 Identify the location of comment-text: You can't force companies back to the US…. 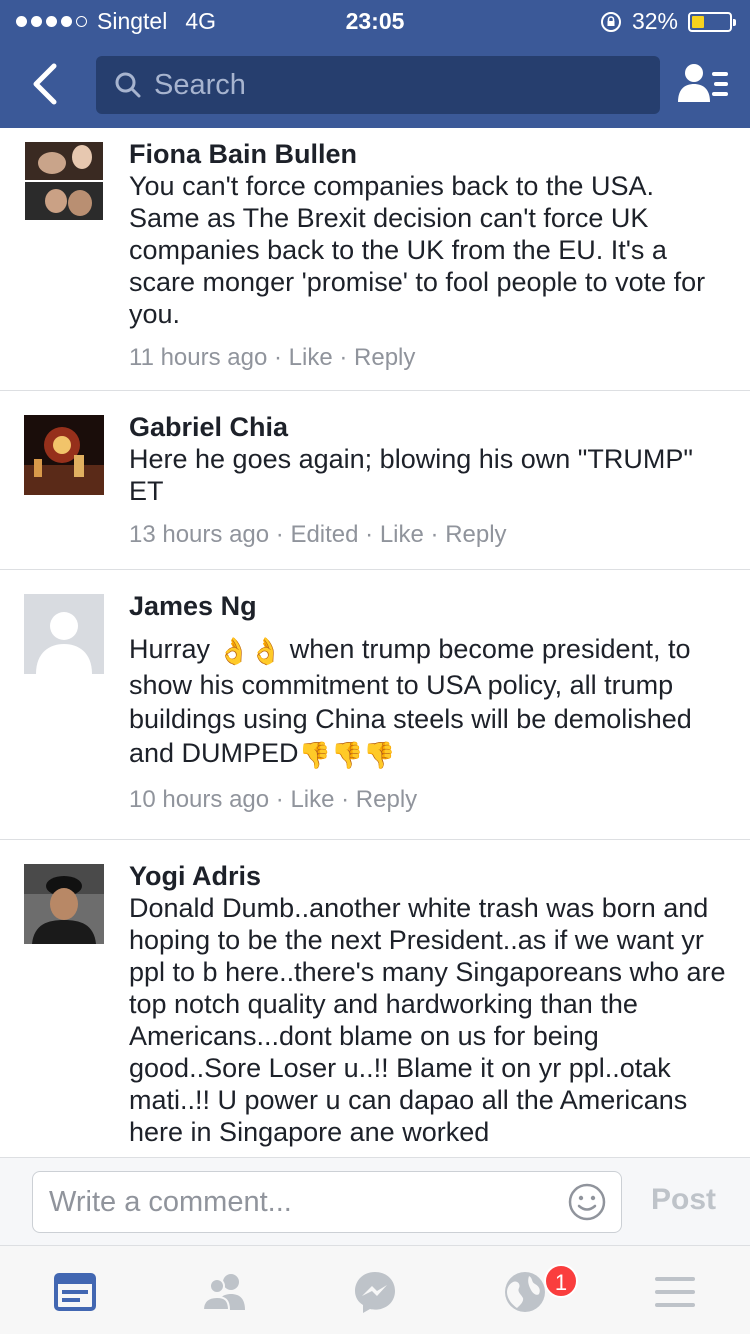
(417, 250).